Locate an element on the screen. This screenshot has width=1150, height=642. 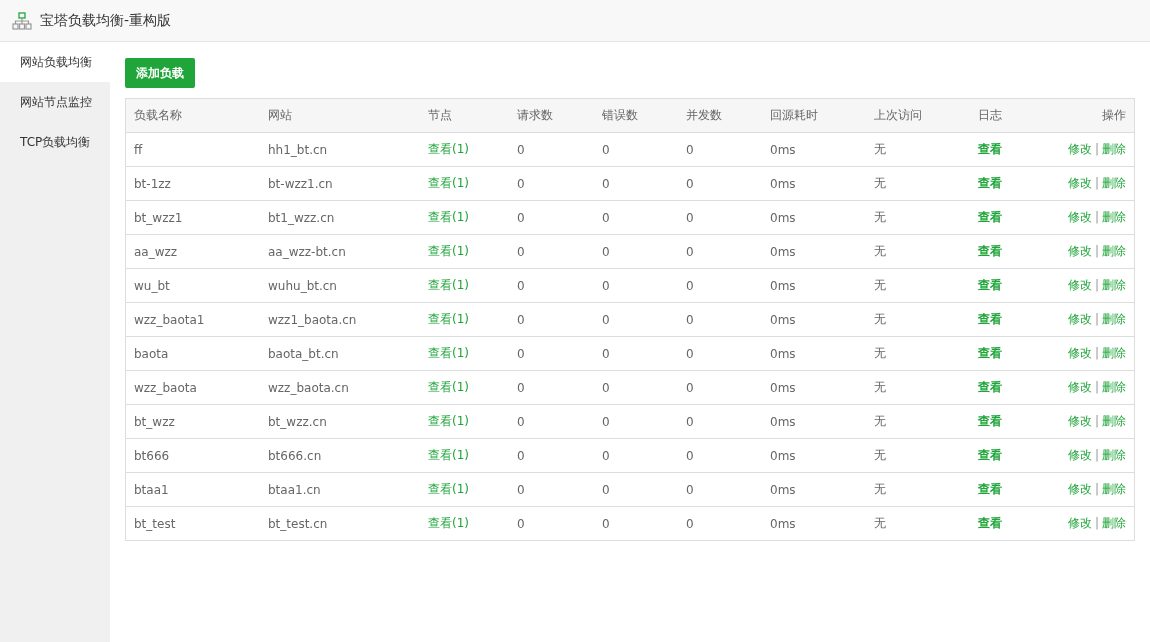
sidebar-item: 网站负载均衡 is located at coordinates (55, 62).